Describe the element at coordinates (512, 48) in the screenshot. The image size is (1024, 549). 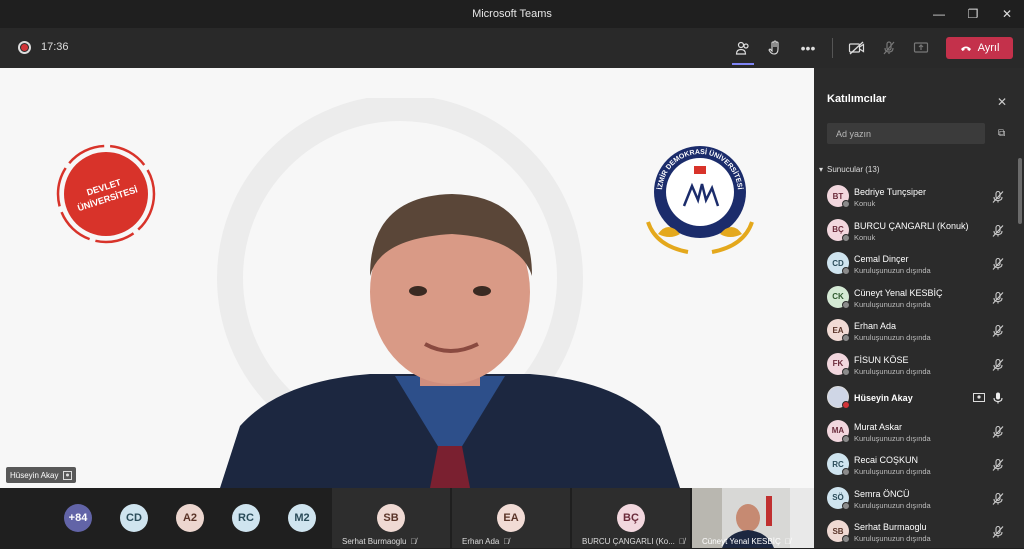
I see `meeting-toolbar: 17:36 ••• Ayrıl` at that location.